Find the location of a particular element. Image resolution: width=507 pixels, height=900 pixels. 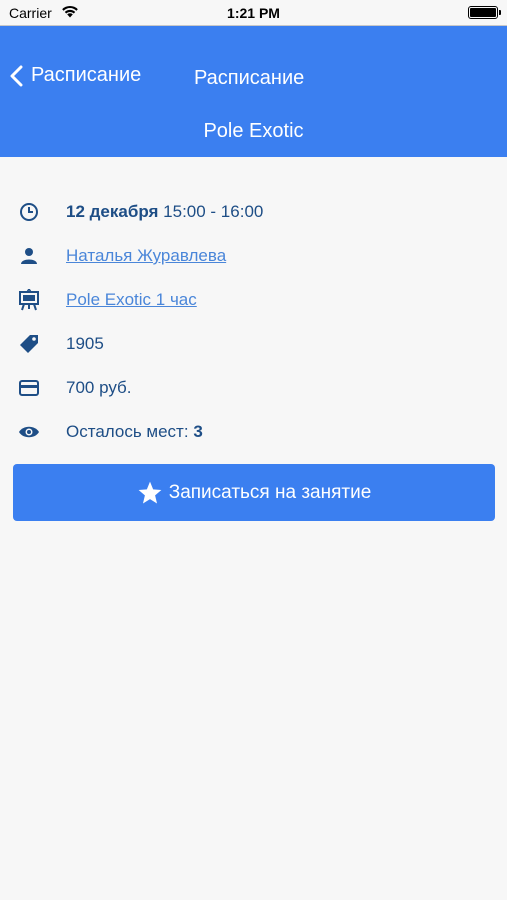

navigation-bar: Расписание Расписание Pole Exotic is located at coordinates (253, 91).